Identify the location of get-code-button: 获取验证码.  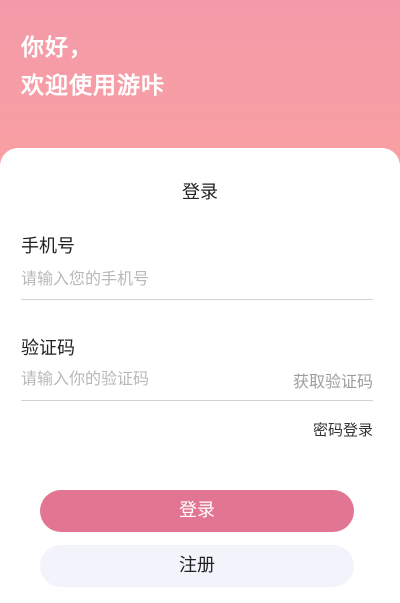
(333, 380).